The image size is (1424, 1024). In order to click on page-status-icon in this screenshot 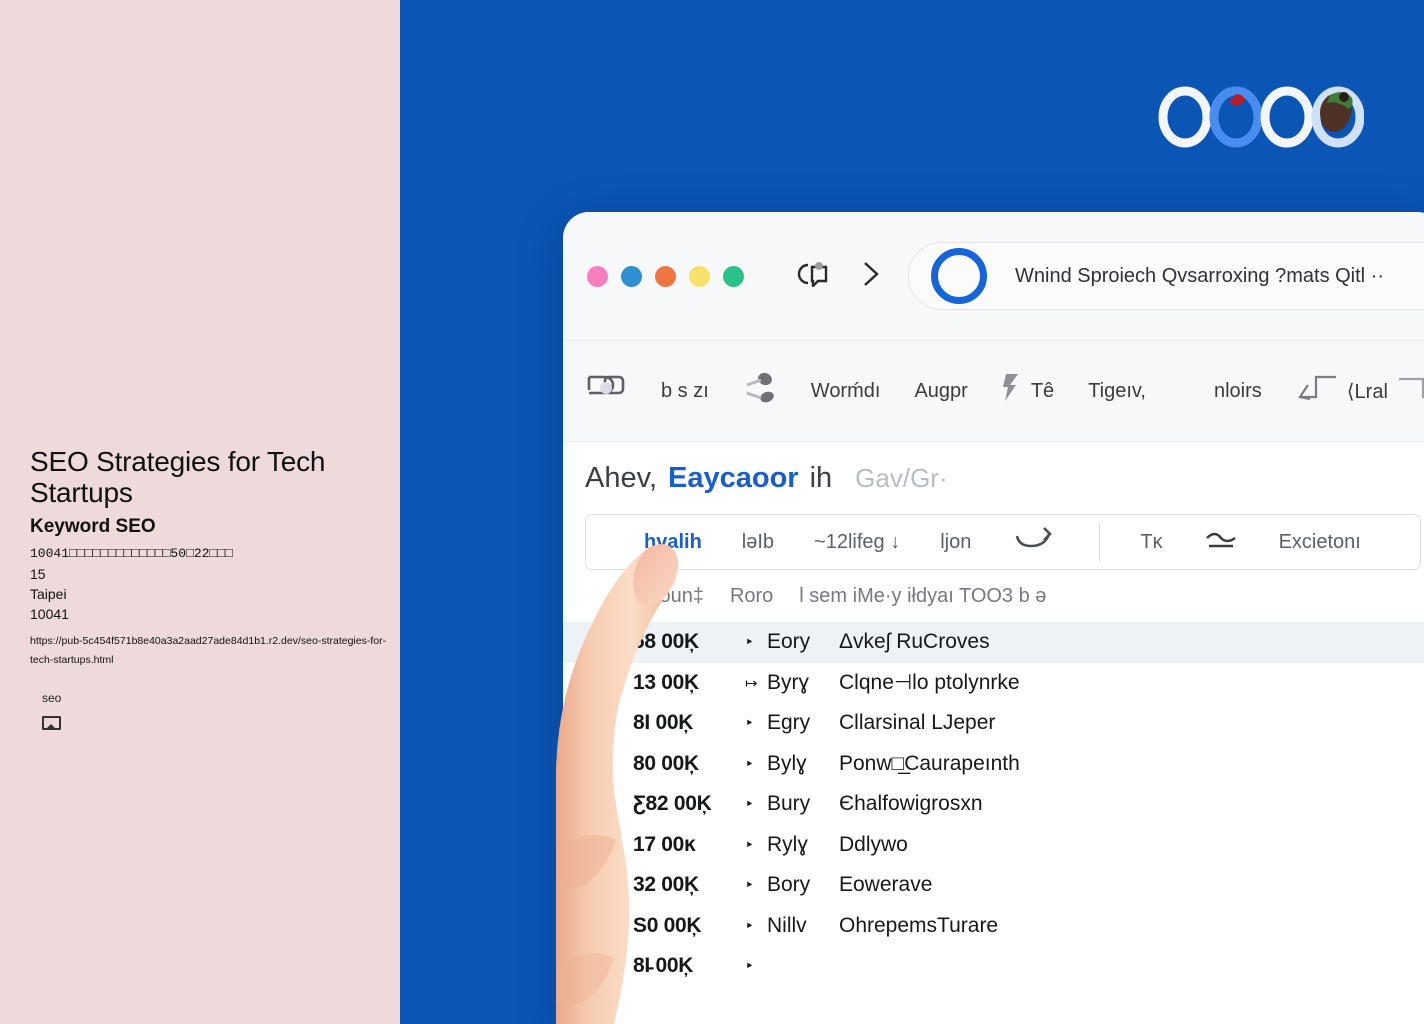, I will do `click(959, 276)`.